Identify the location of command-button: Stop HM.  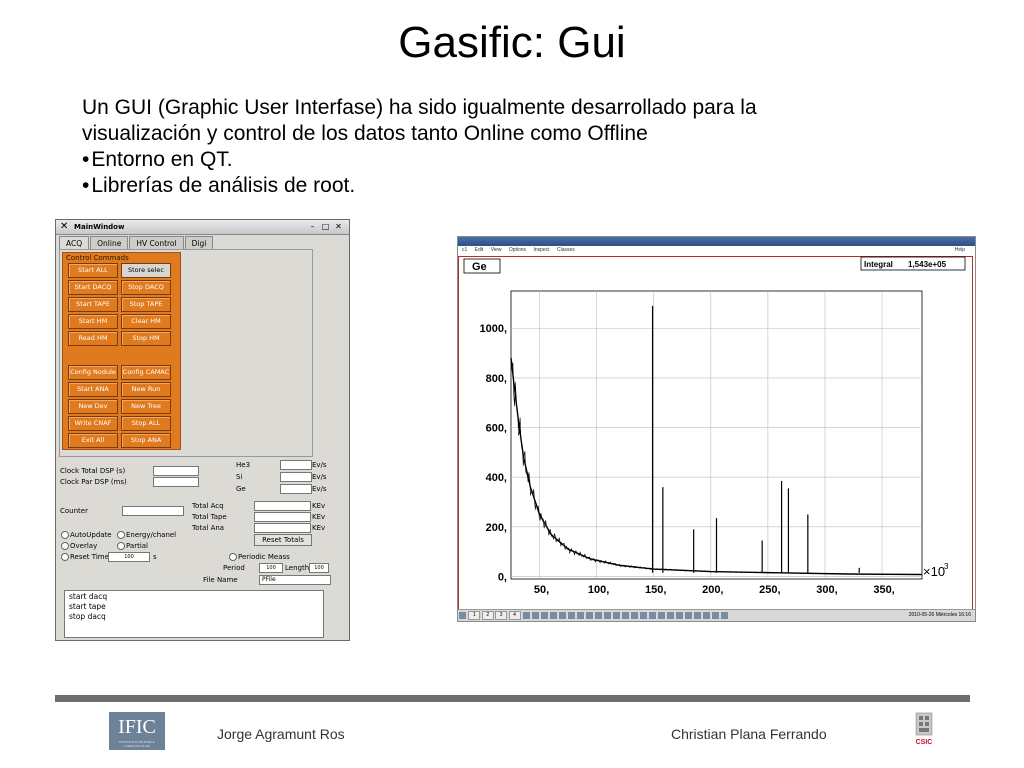
(146, 338).